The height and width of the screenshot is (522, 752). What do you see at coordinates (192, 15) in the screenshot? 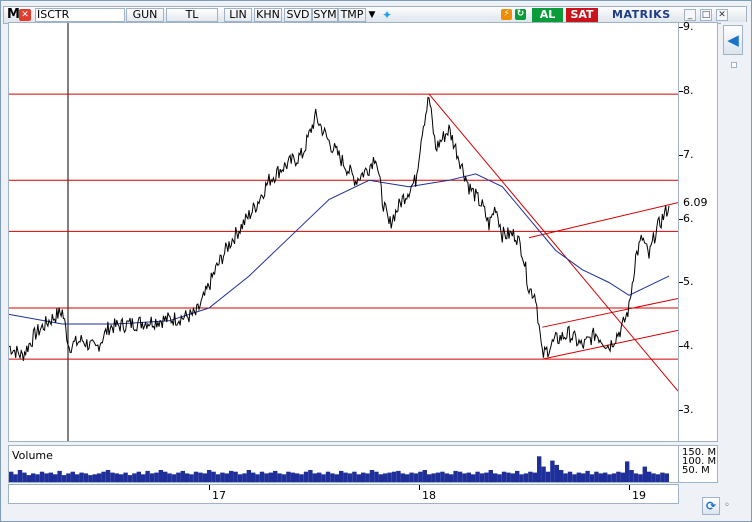
I see `currency-button-tl: TL` at bounding box center [192, 15].